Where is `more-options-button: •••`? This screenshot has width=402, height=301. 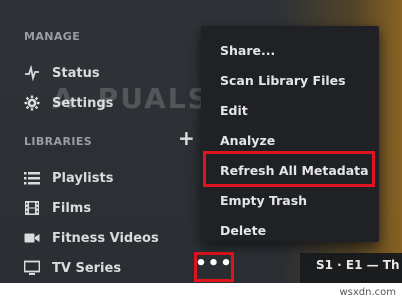
more-options-button: ••• is located at coordinates (214, 267).